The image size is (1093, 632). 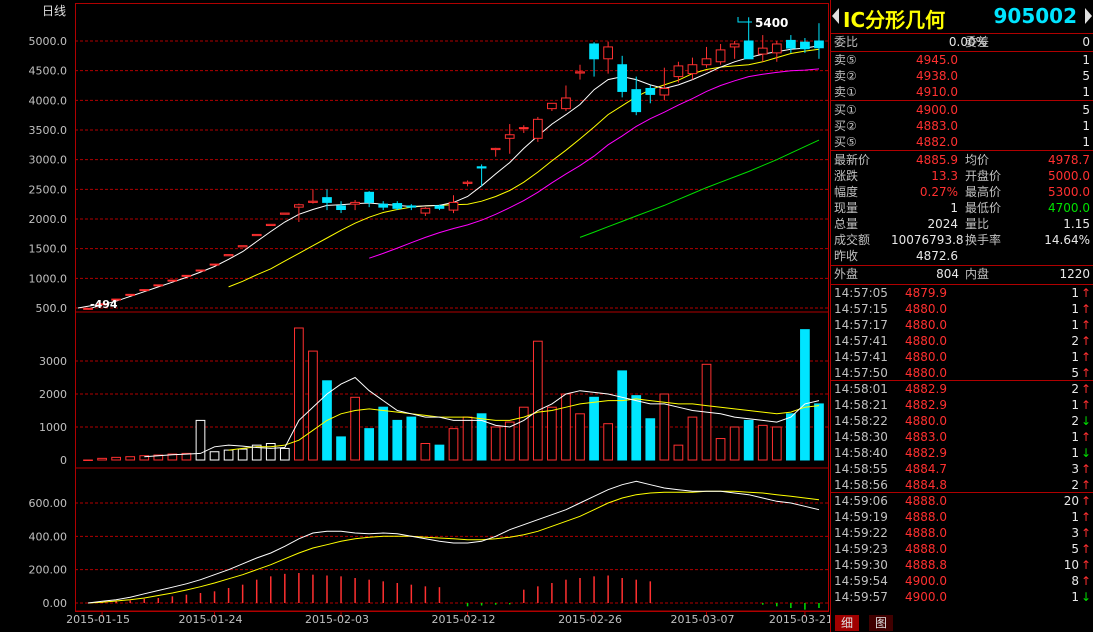 I want to click on ask-qty: 5, so click(x=1086, y=76).